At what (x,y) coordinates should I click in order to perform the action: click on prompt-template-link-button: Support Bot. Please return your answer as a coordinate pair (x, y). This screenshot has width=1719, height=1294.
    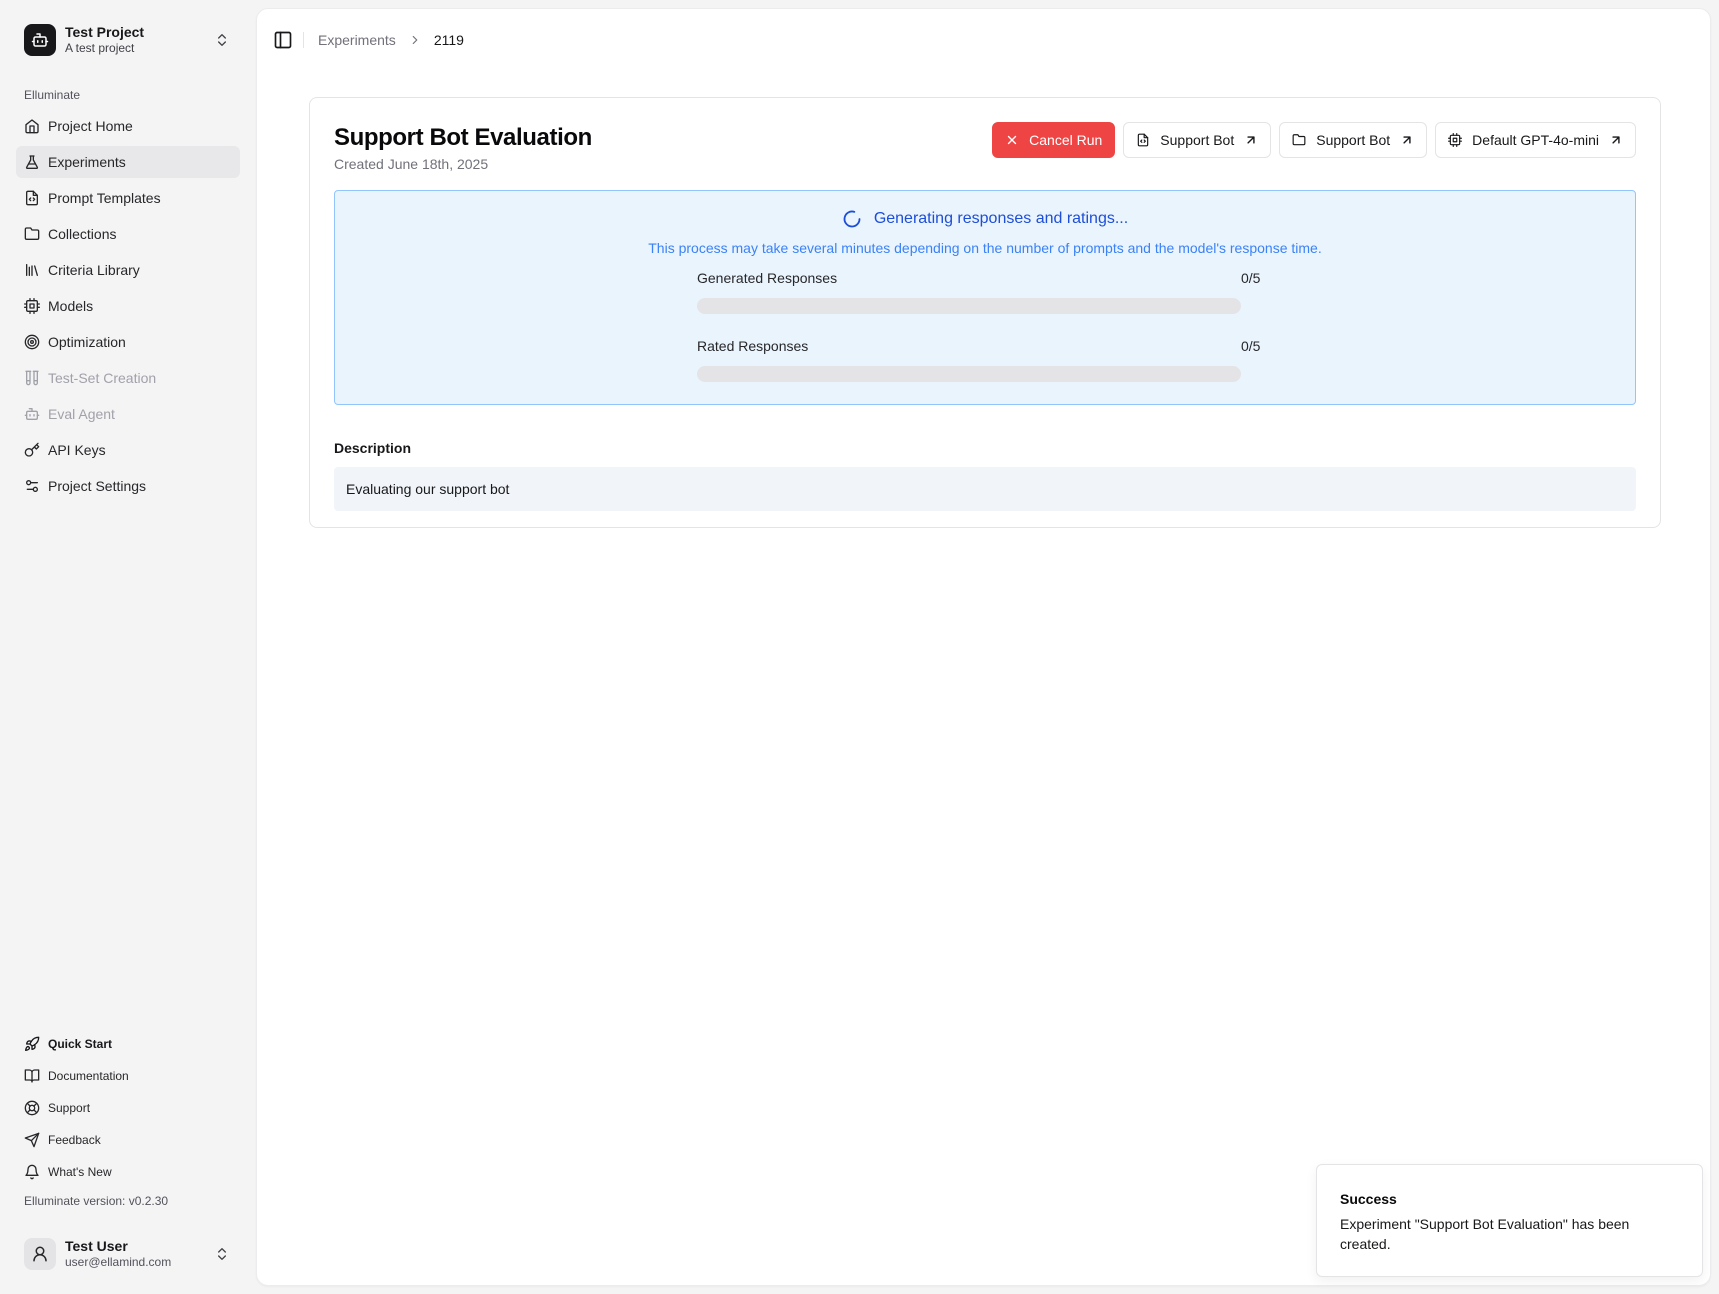
    Looking at the image, I should click on (1197, 140).